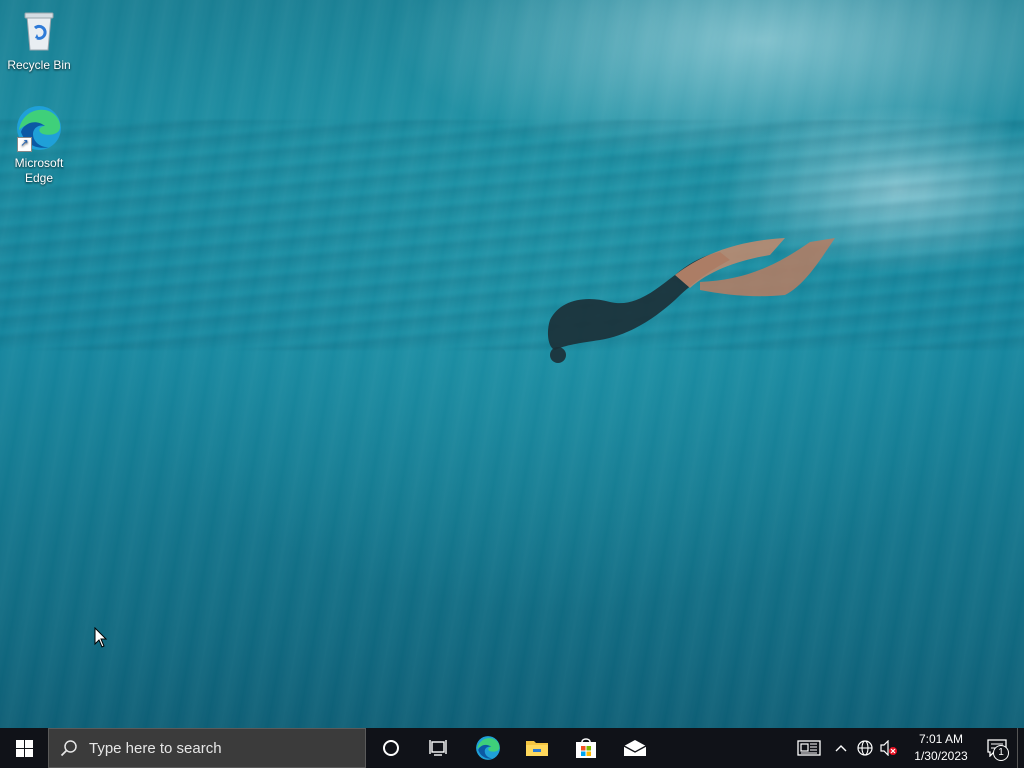 The width and height of the screenshot is (1024, 768). Describe the element at coordinates (39, 170) in the screenshot. I see `desktop-icon-label: Microsoft Edge` at that location.